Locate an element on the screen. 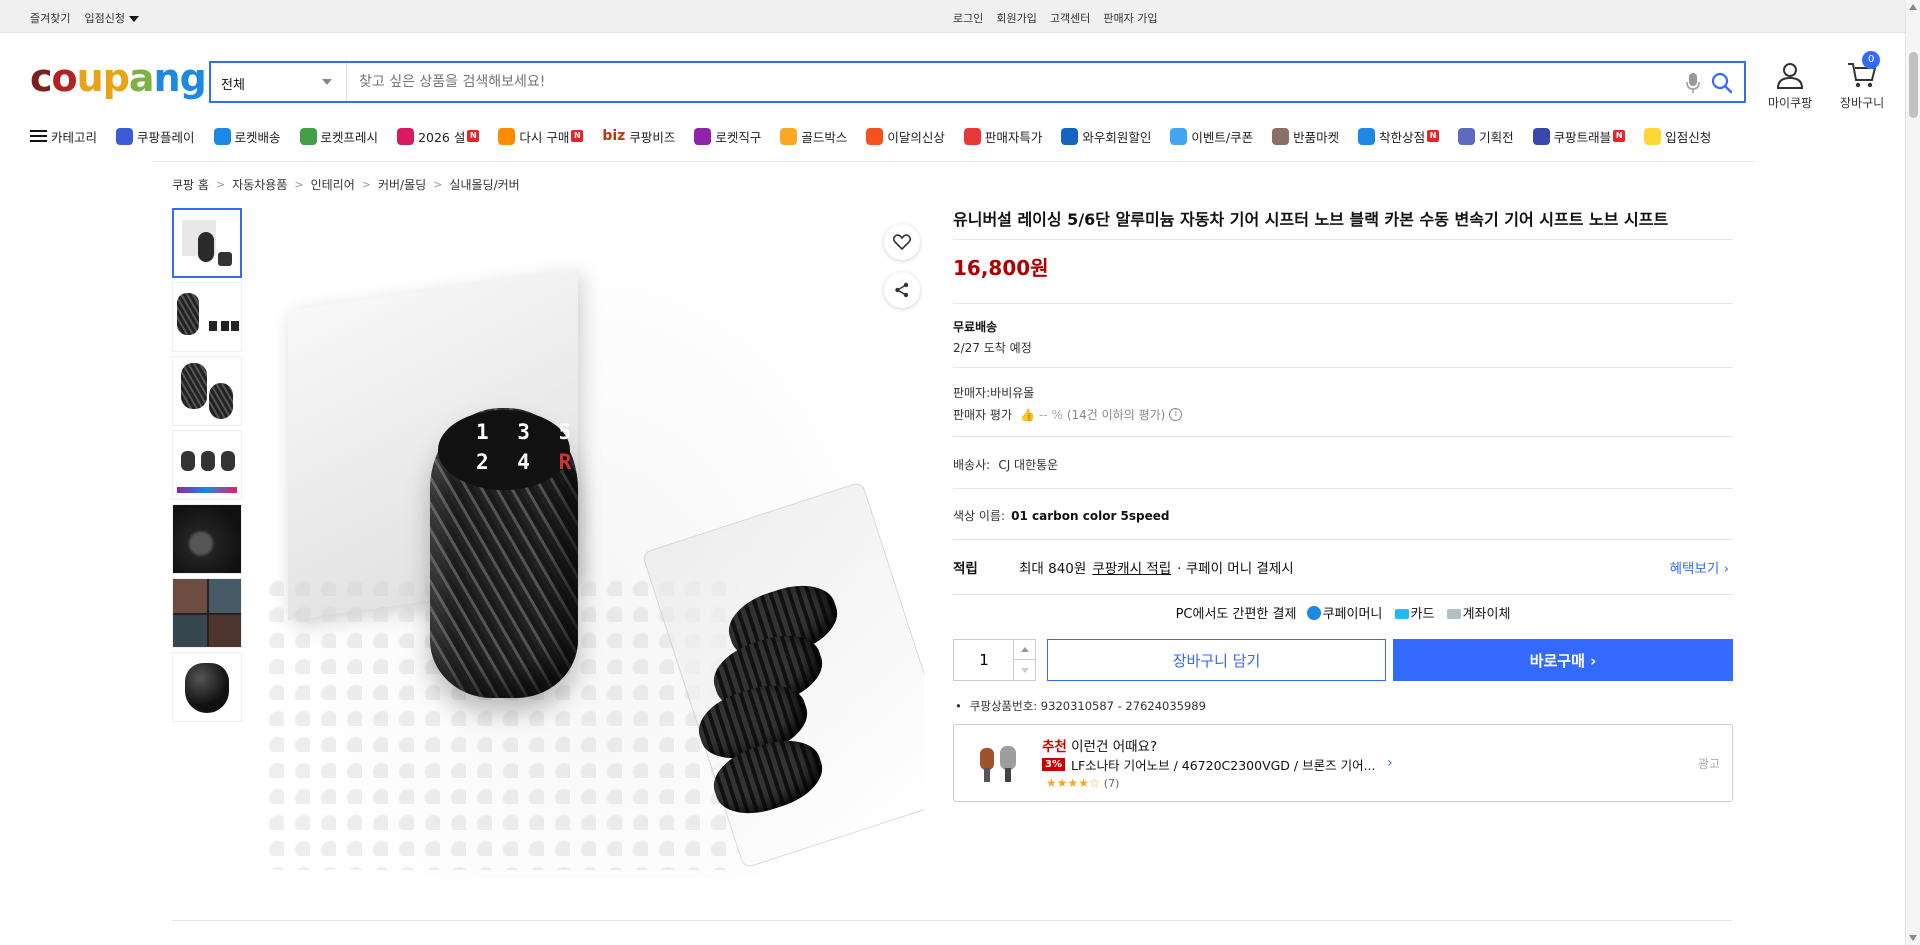  option-section: 색상 이름: 01 carbon color 5speed is located at coordinates (1343, 514).